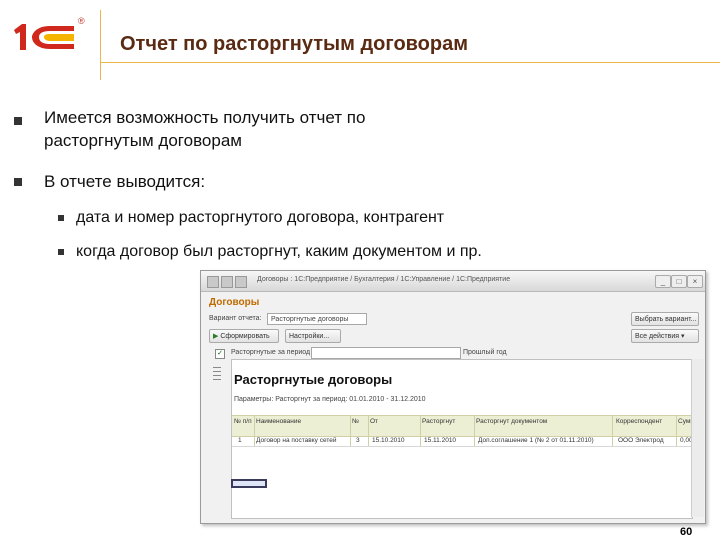 The height and width of the screenshot is (540, 720). What do you see at coordinates (313, 379) in the screenshot?
I see `report-title: Расторгнутые договоры` at bounding box center [313, 379].